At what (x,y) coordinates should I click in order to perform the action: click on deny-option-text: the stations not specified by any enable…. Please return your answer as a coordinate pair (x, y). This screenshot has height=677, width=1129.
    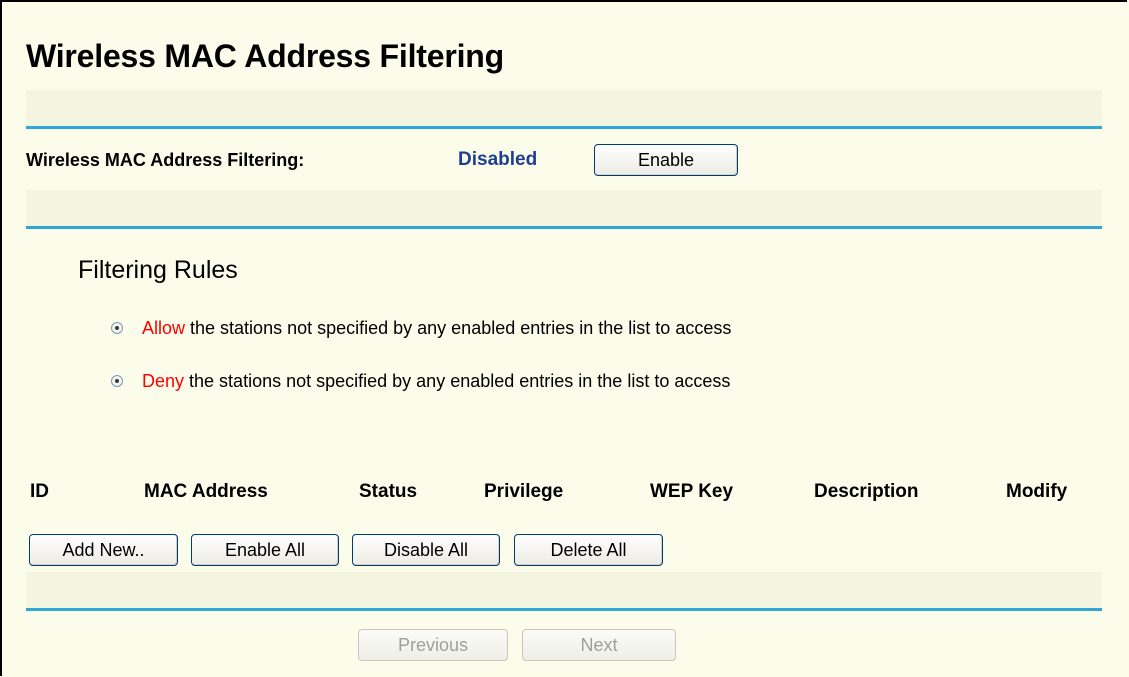
    Looking at the image, I should click on (457, 381).